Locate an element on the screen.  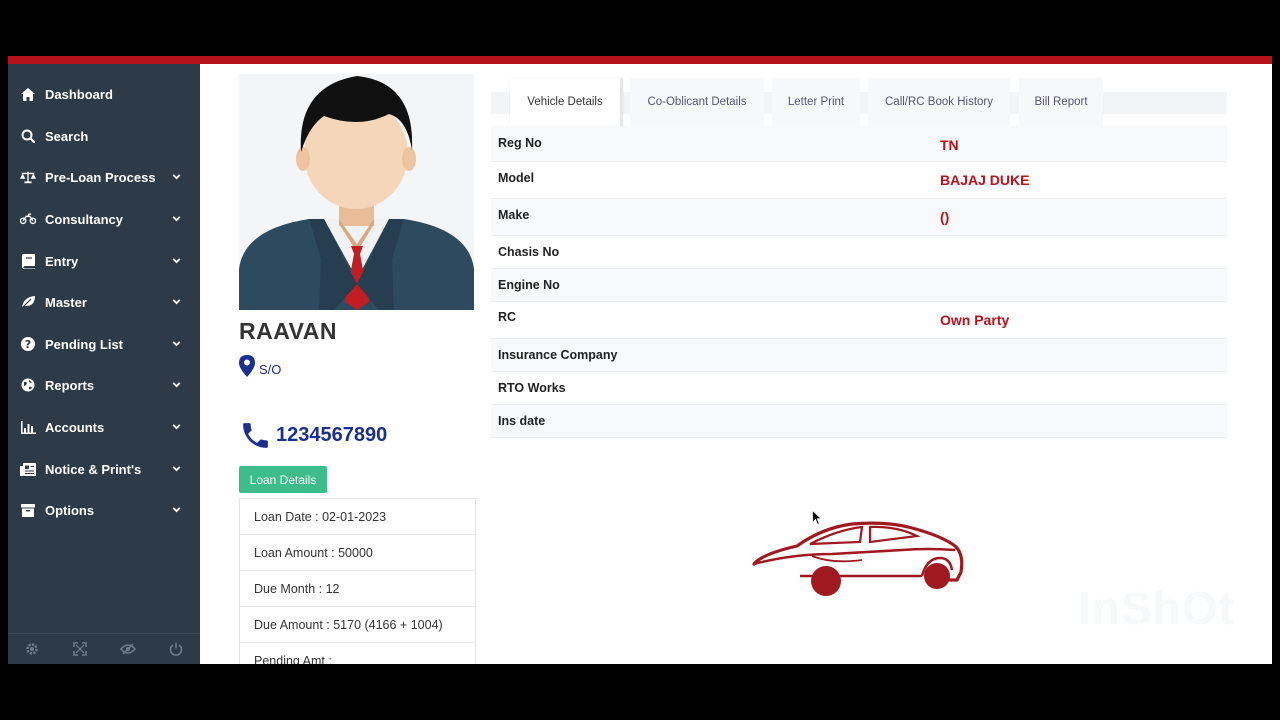
book-icon is located at coordinates (28, 261).